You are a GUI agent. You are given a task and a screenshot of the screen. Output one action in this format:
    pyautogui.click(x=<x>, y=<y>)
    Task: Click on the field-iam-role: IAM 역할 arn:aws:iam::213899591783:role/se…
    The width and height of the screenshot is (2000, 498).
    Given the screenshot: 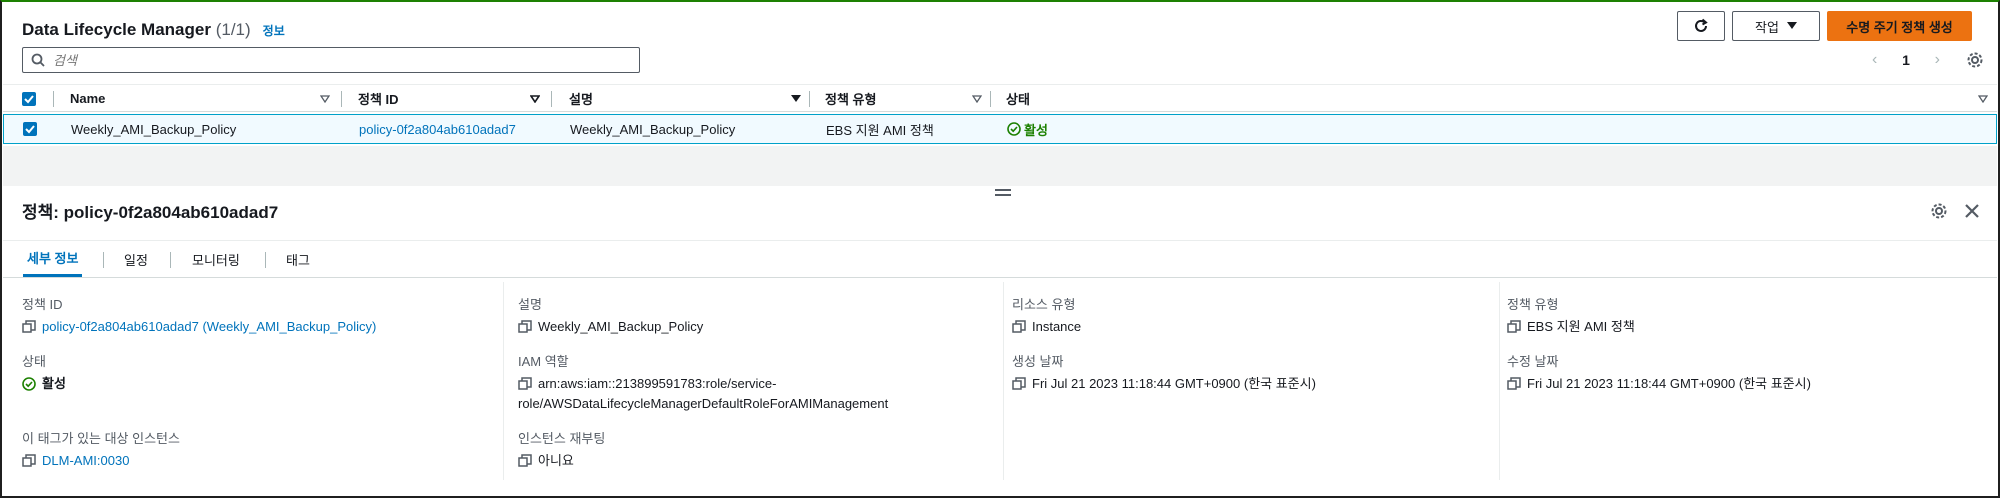 What is the action you would take?
    pyautogui.click(x=703, y=382)
    